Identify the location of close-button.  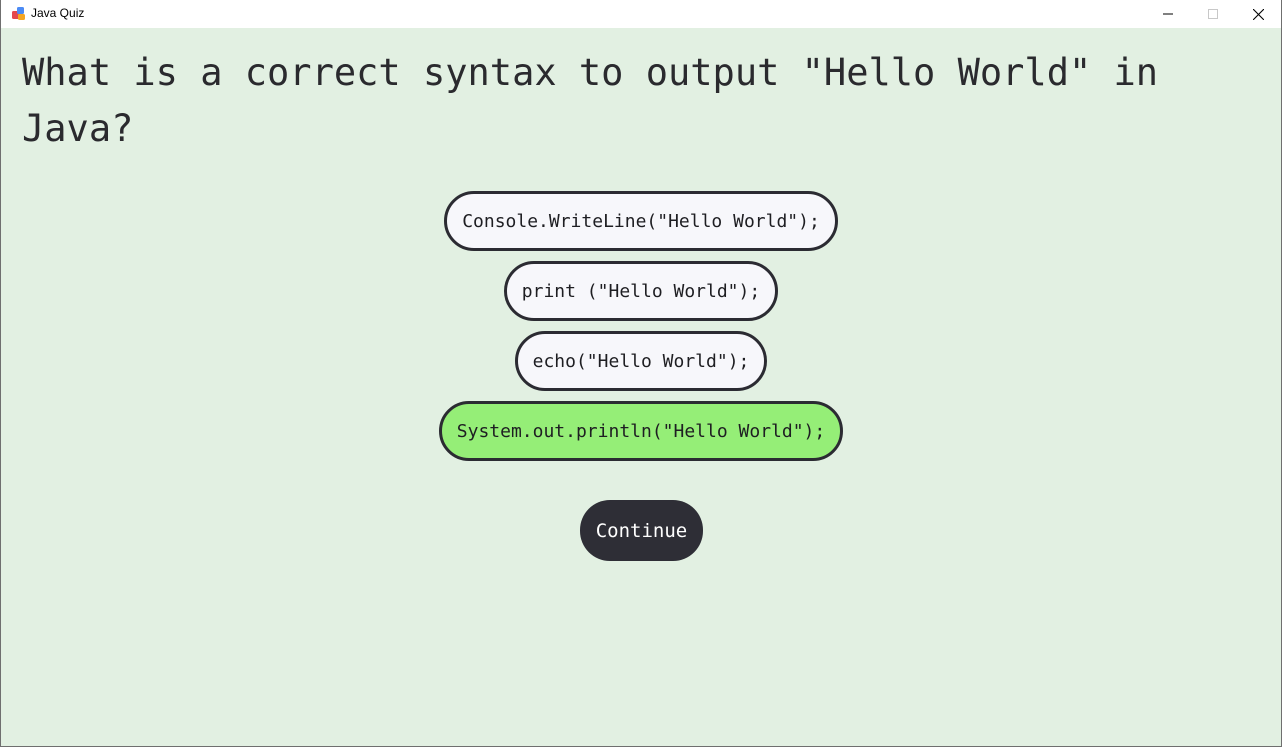
(1258, 14).